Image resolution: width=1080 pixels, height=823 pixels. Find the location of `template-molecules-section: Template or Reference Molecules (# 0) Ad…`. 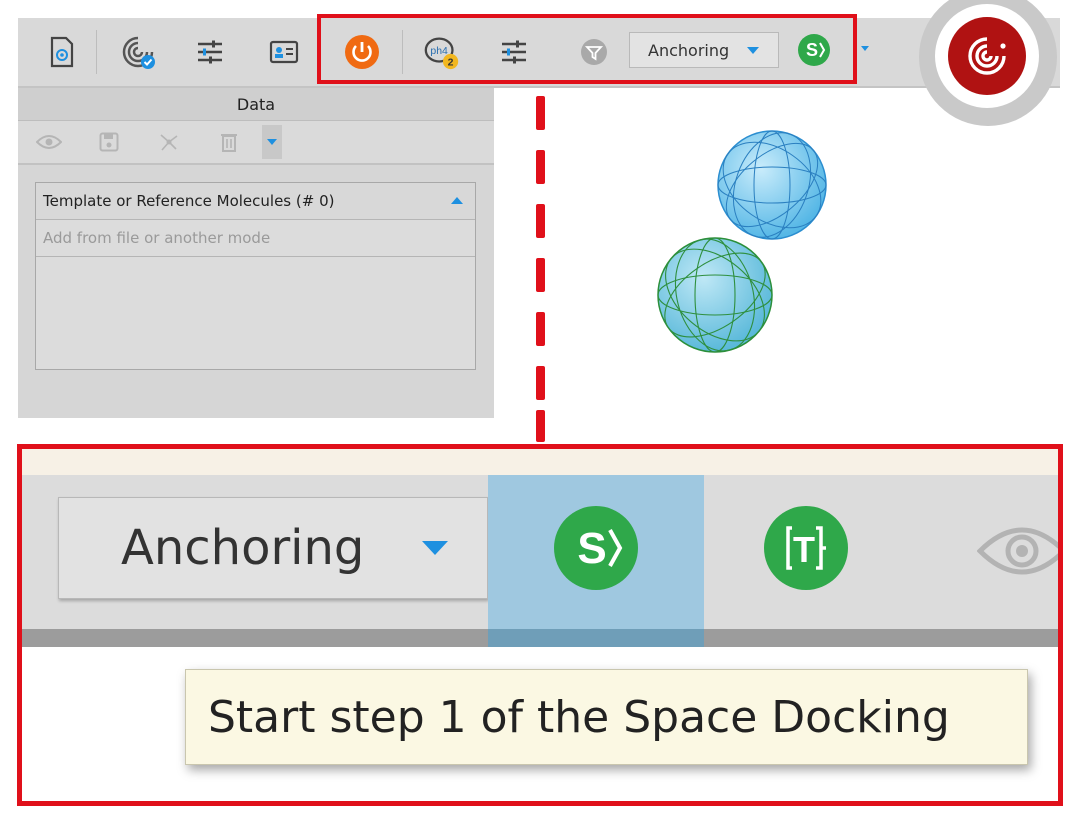

template-molecules-section: Template or Reference Molecules (# 0) Ad… is located at coordinates (255, 276).